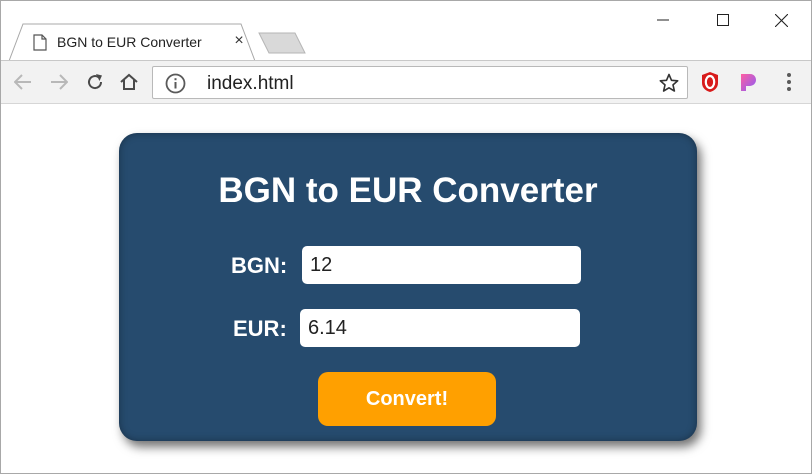 This screenshot has width=812, height=474. I want to click on menu-icon, so click(789, 82).